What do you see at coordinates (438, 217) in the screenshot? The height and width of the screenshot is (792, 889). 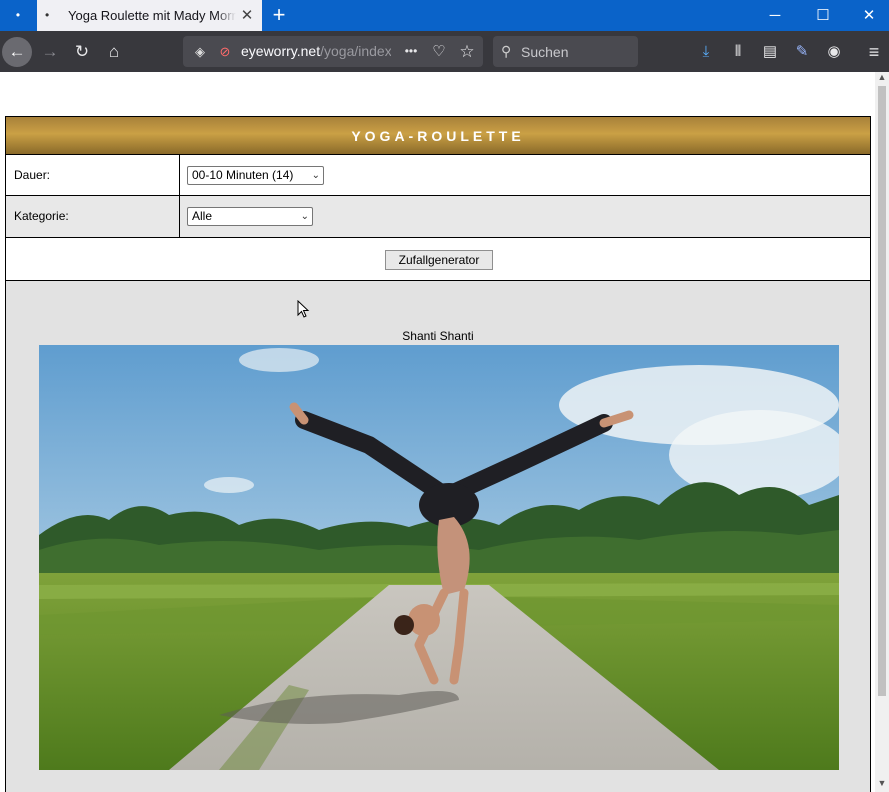 I see `category-row: Kategorie: Alle ⌄` at bounding box center [438, 217].